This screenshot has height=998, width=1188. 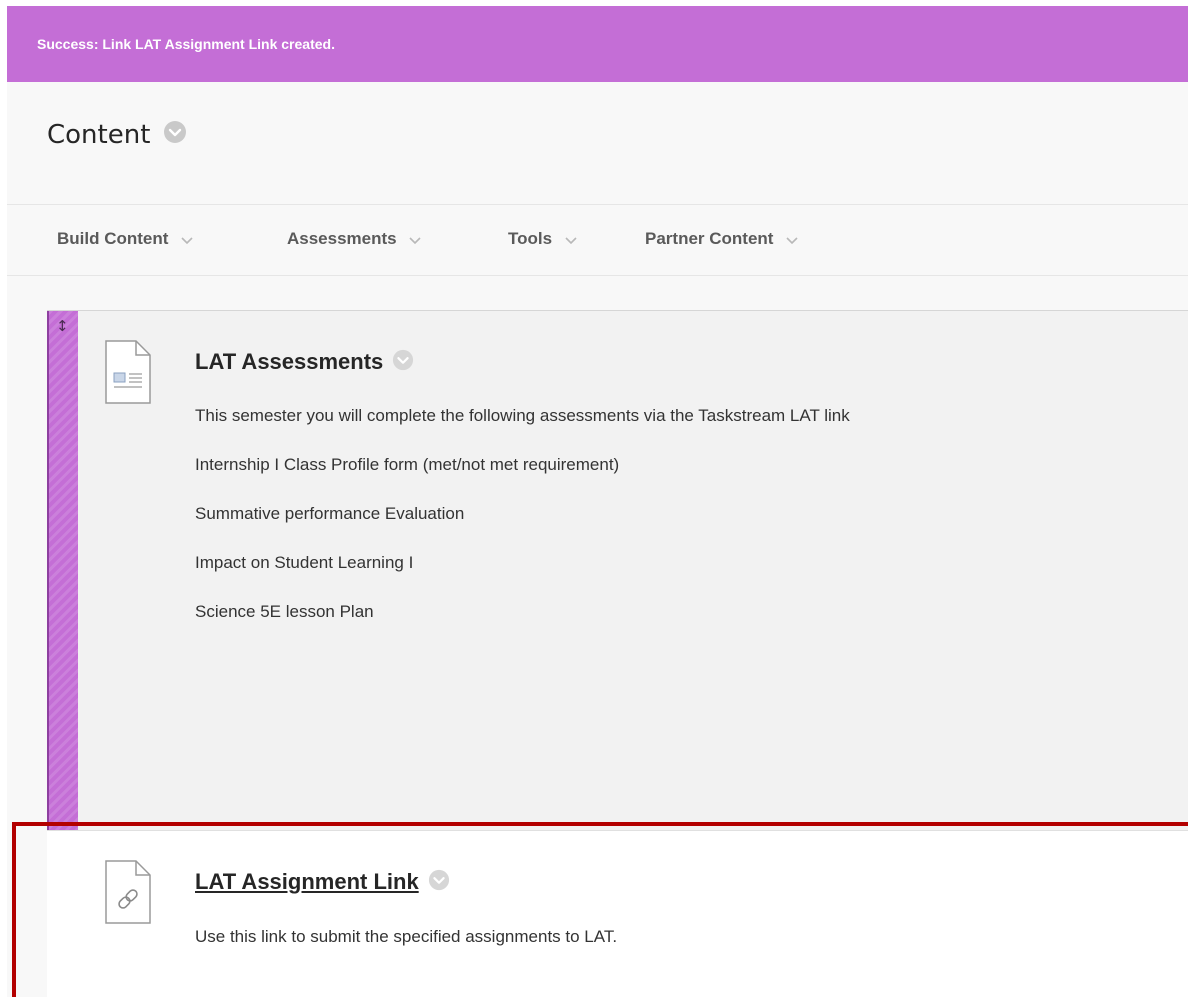 I want to click on assessments-label: Assessments, so click(x=342, y=238).